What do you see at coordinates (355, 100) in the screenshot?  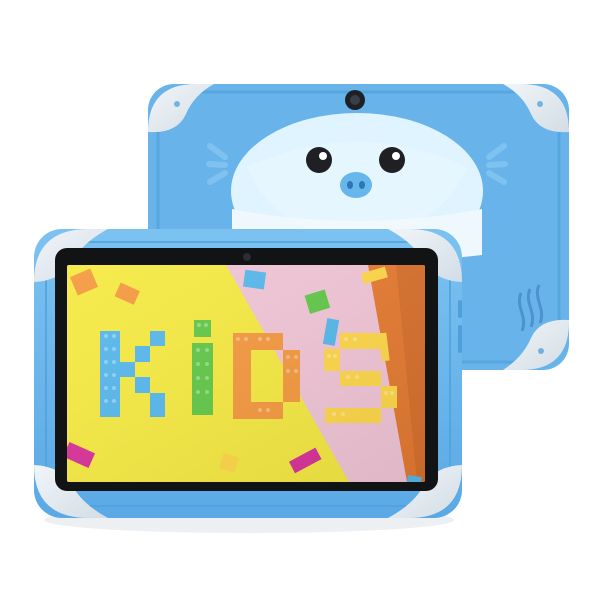 I see `rear-camera-lens` at bounding box center [355, 100].